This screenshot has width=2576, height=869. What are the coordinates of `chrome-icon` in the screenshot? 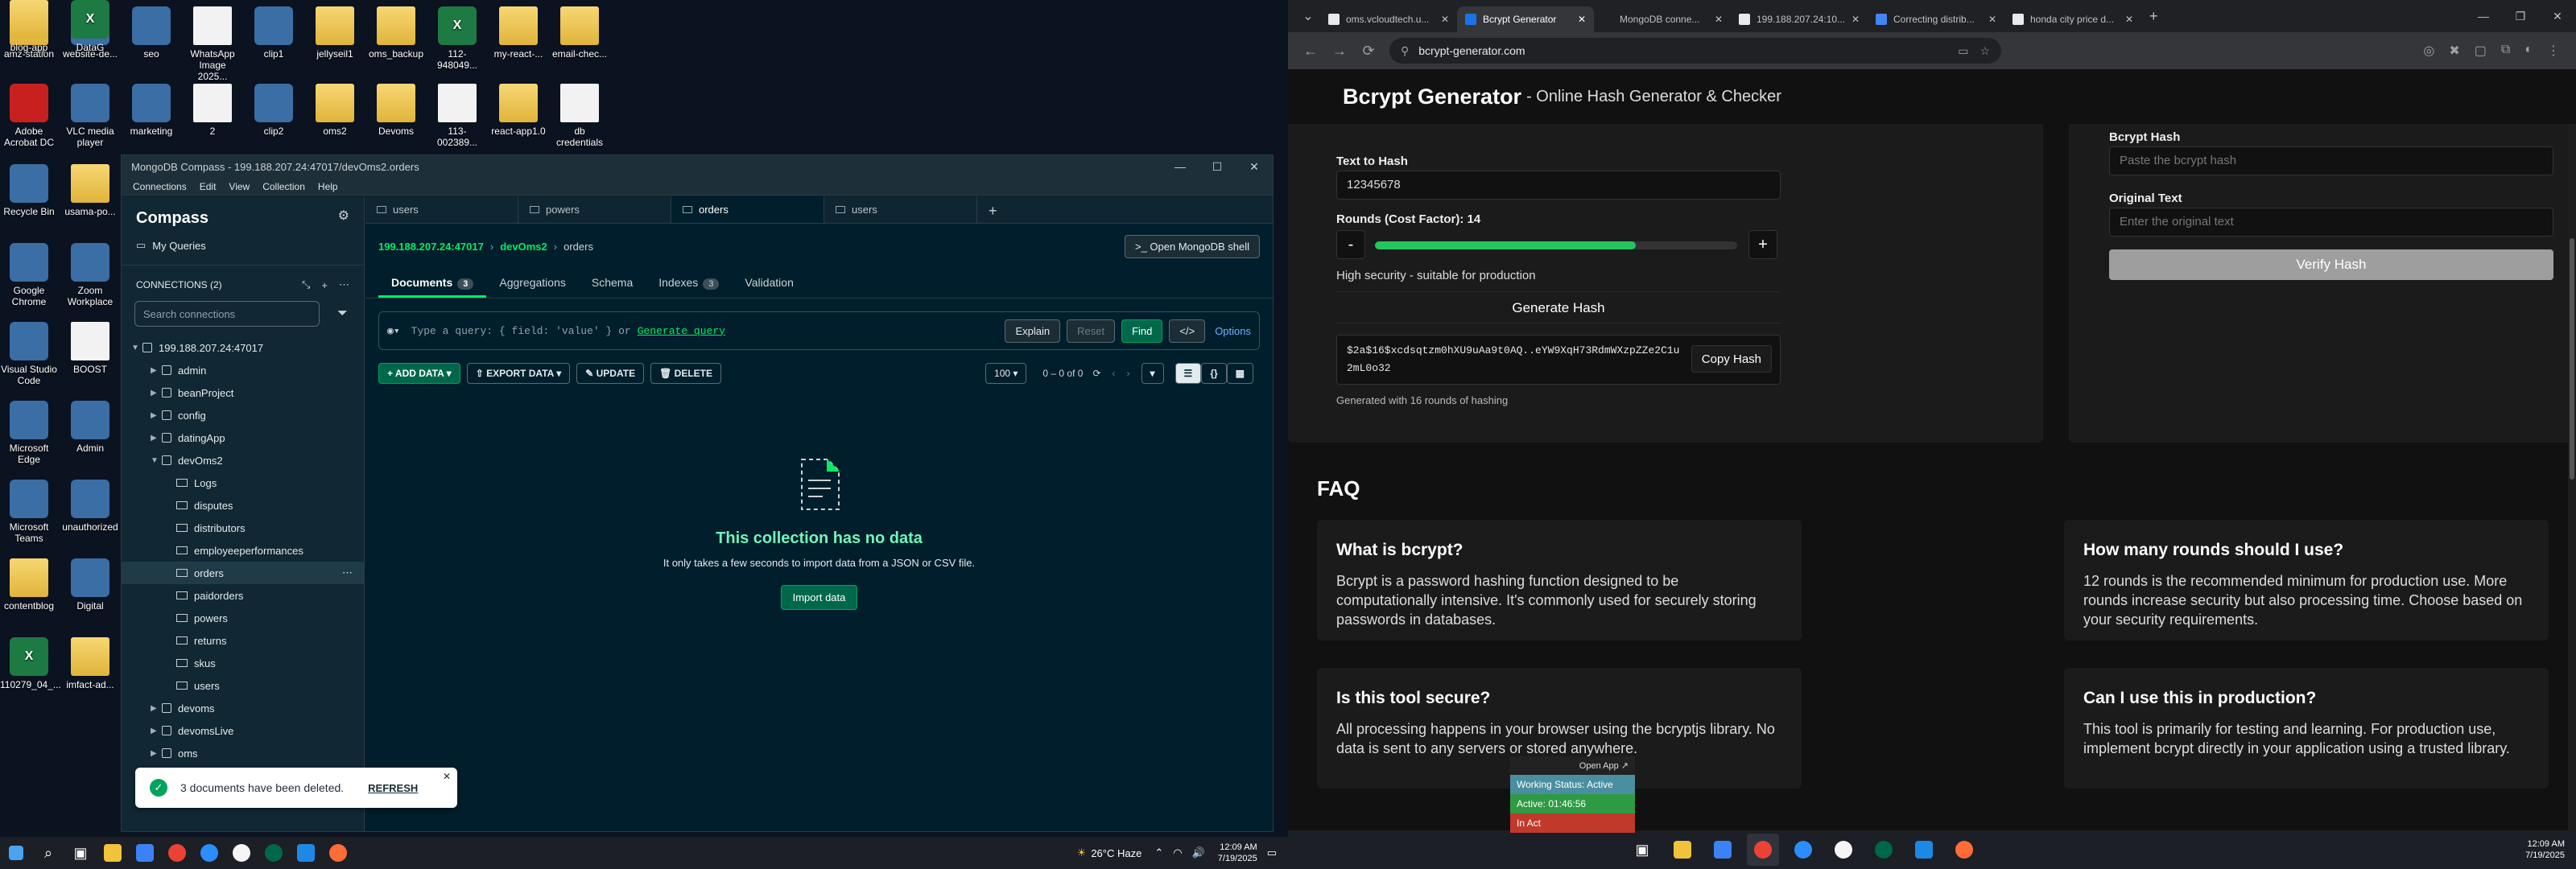 It's located at (177, 853).